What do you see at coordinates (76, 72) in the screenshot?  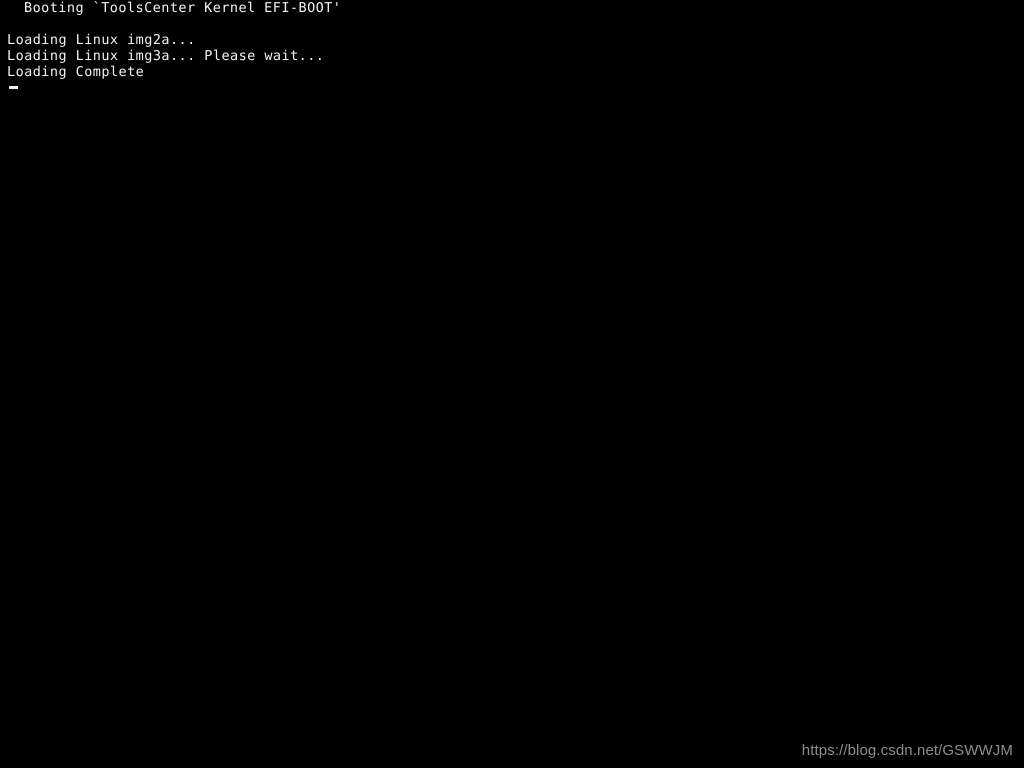 I see `loading-line-3: Loading Complete` at bounding box center [76, 72].